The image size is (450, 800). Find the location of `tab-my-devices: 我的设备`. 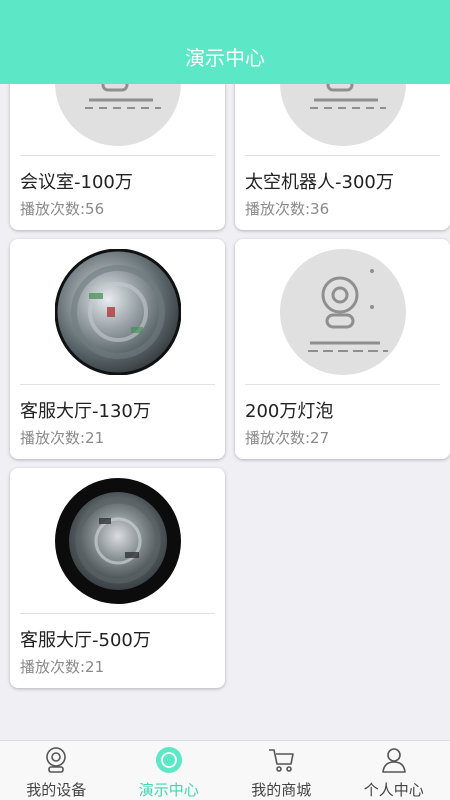

tab-my-devices: 我的设备 is located at coordinates (56, 770).